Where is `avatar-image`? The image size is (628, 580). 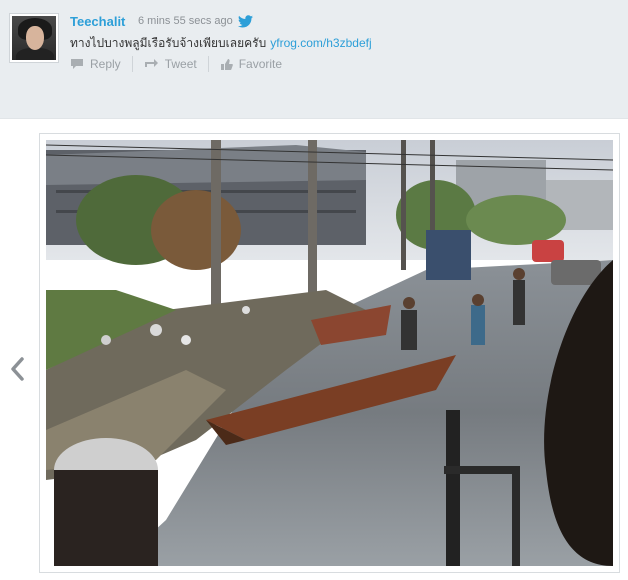 avatar-image is located at coordinates (34, 38).